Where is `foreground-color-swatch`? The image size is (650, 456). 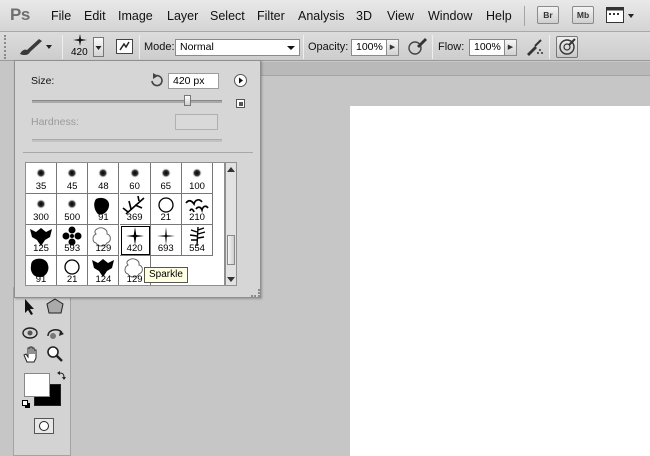 foreground-color-swatch is located at coordinates (37, 385).